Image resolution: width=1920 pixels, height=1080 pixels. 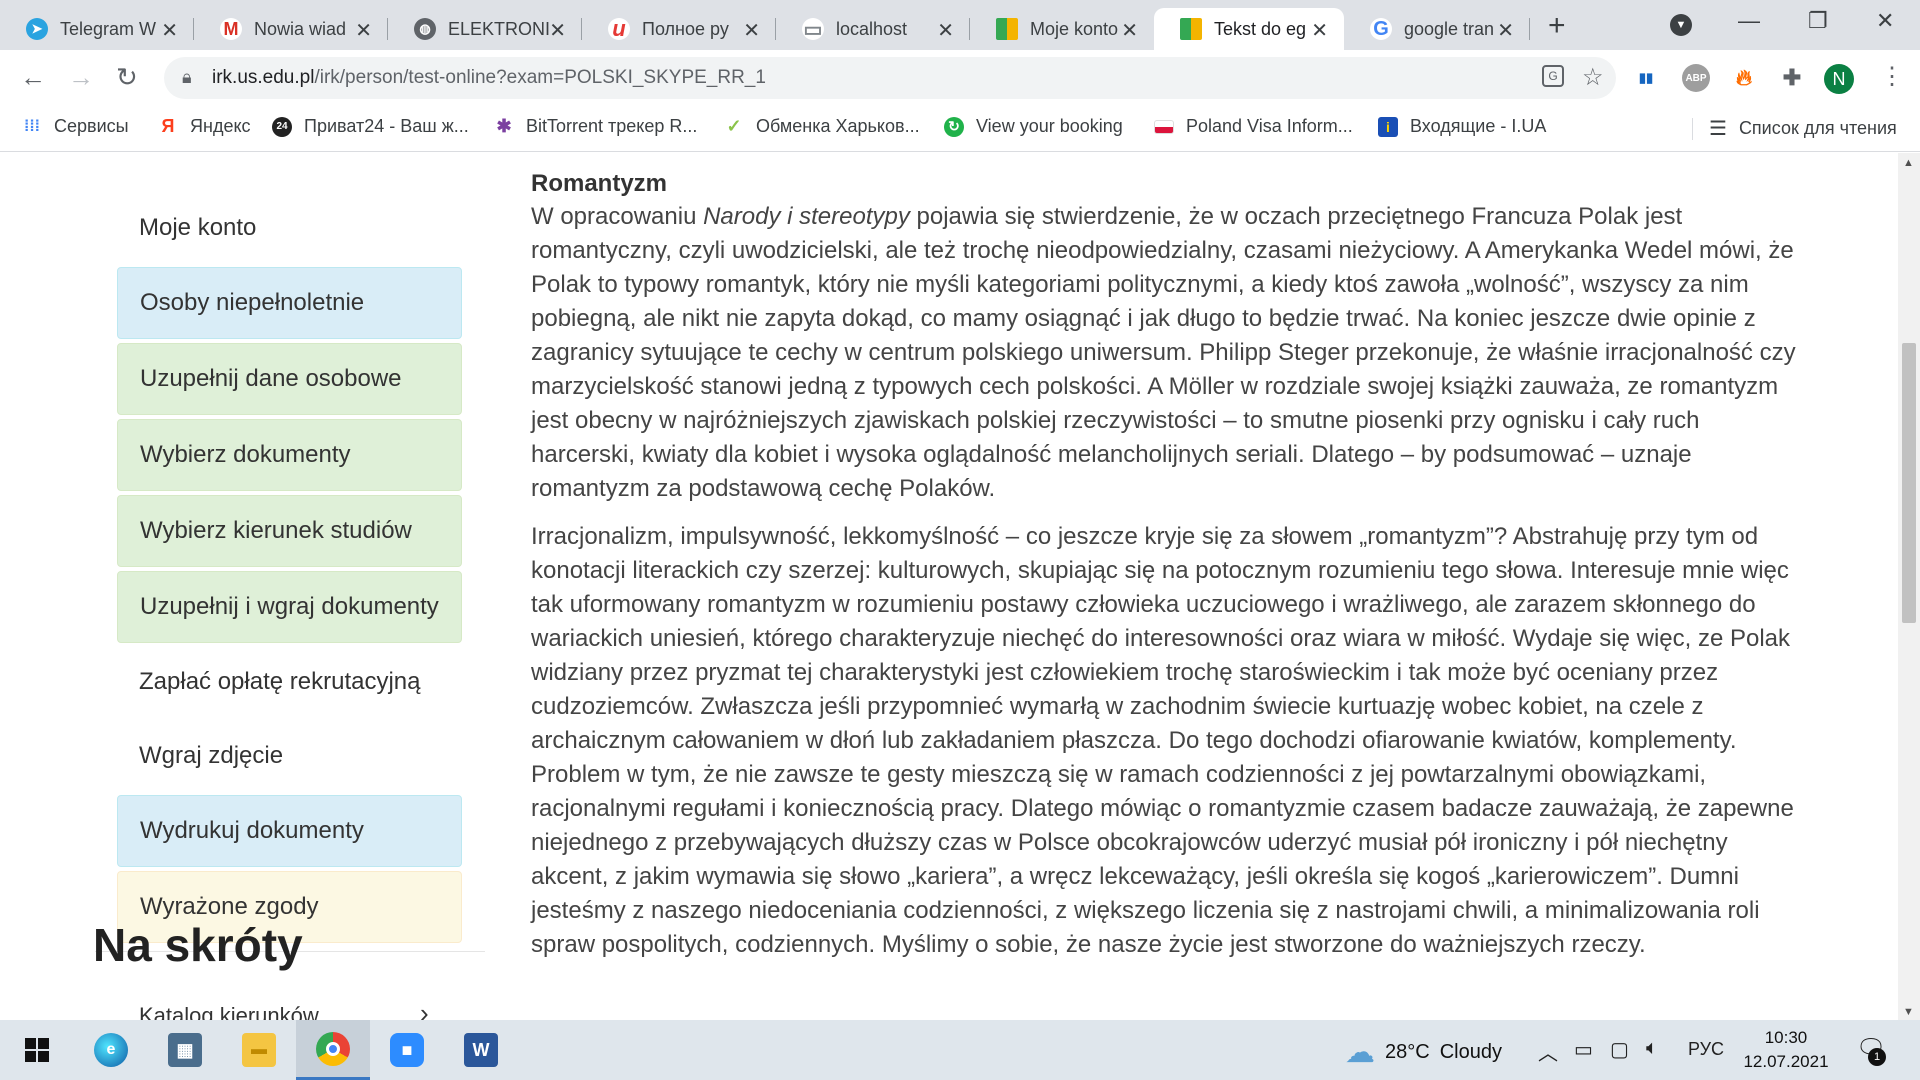 What do you see at coordinates (271, 378) in the screenshot?
I see `sidebar-item-label: Uzupełnij dane osobowe` at bounding box center [271, 378].